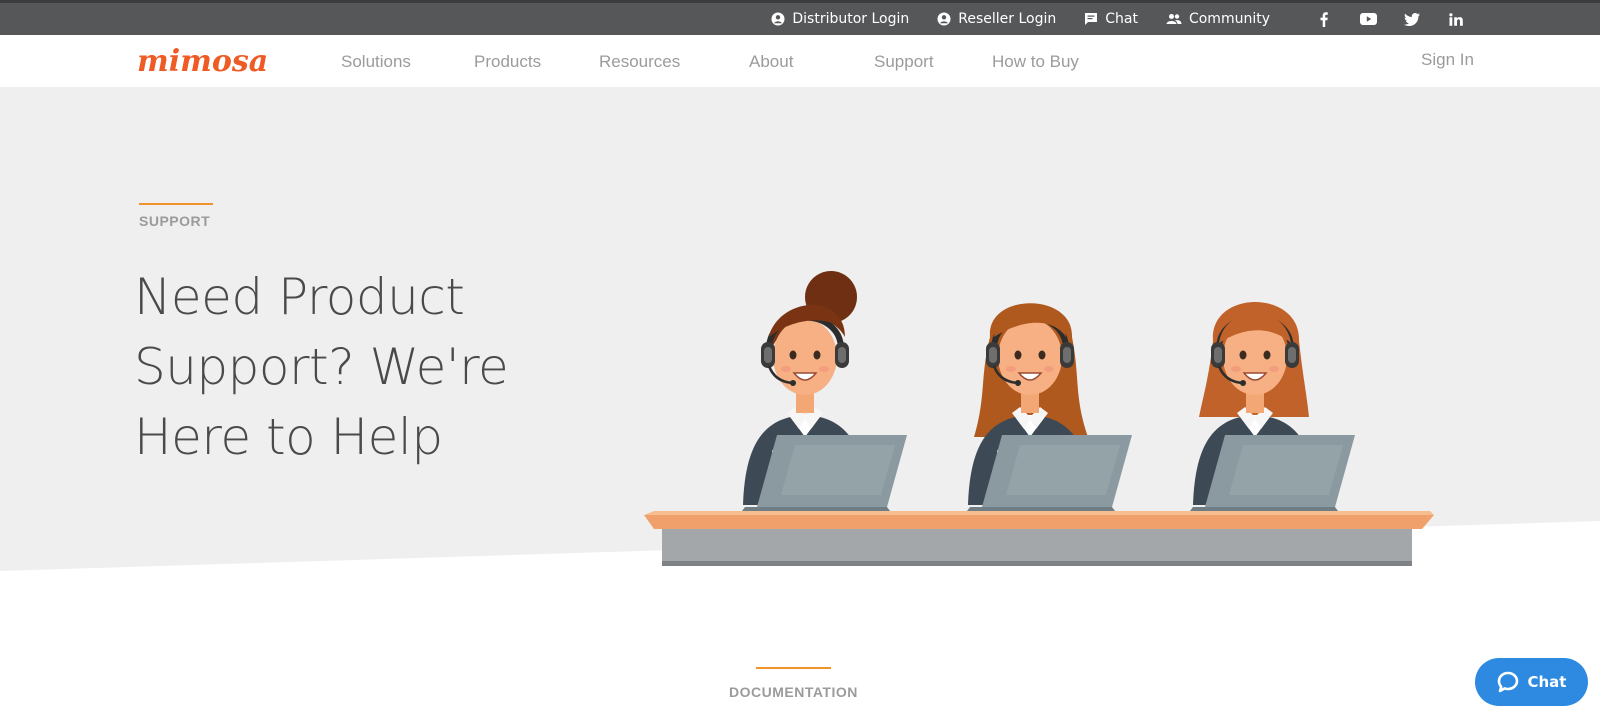 Image resolution: width=1600 pixels, height=716 pixels. I want to click on nav-how-to-buy: How to Buy, so click(1035, 62).